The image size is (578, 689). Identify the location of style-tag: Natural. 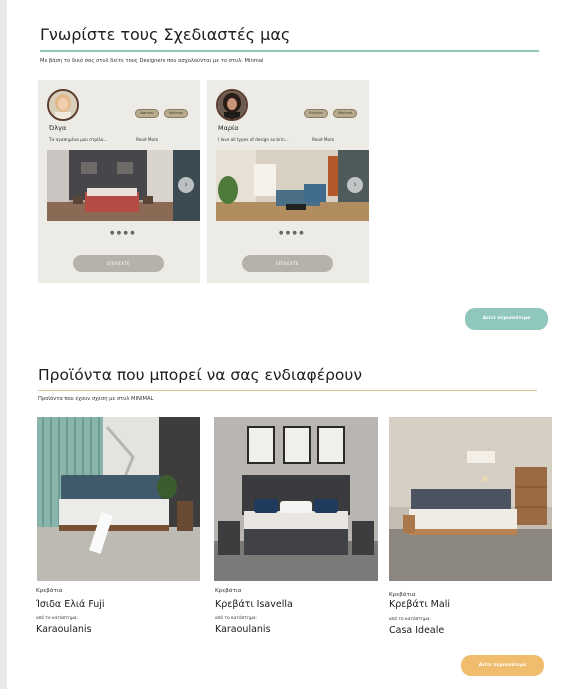
(147, 113).